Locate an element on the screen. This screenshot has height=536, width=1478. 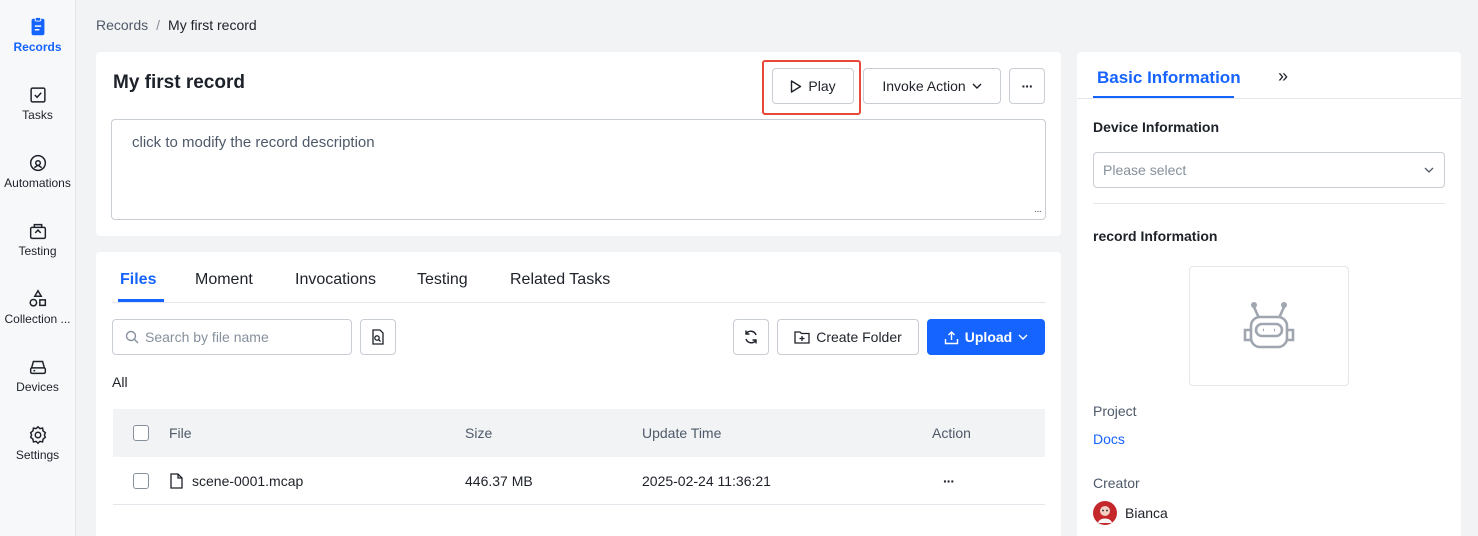
page-title: My first record is located at coordinates (179, 82).